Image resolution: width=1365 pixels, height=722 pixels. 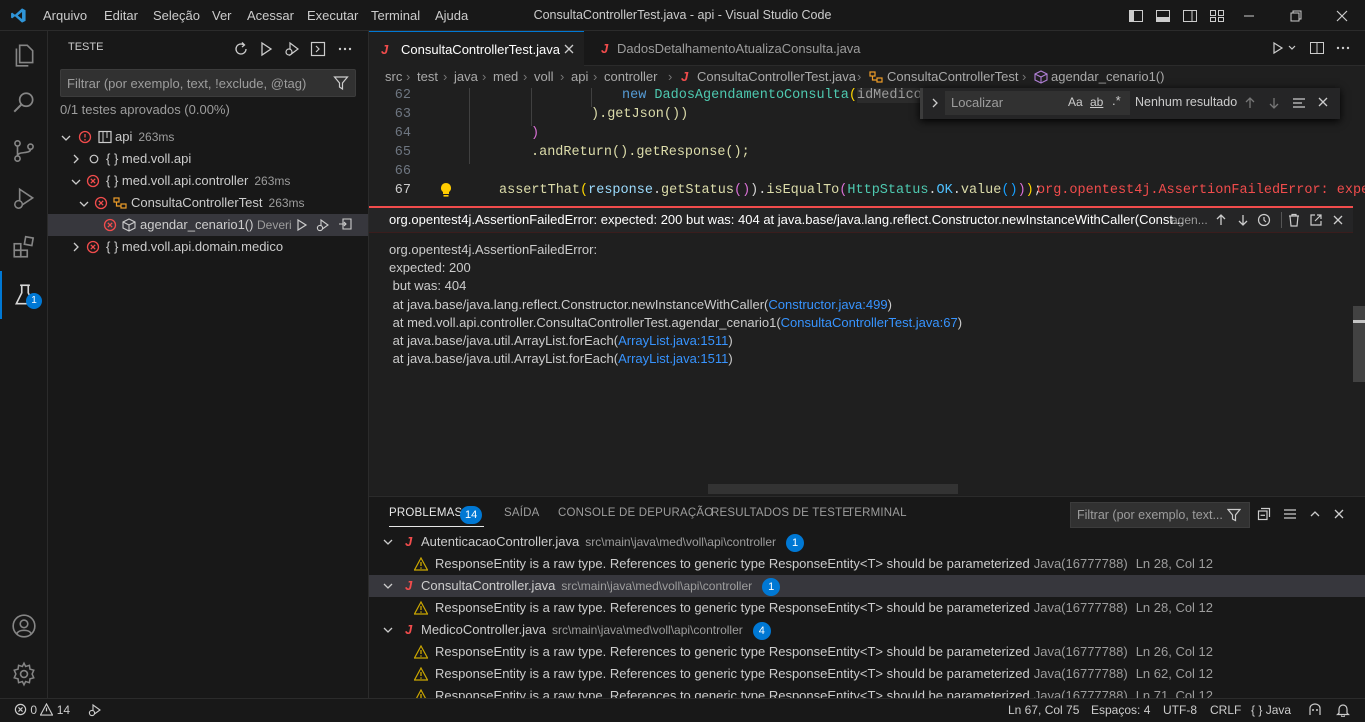 What do you see at coordinates (776, 77) in the screenshot?
I see `breadcrumb-item: ConsultaControllerTest.java` at bounding box center [776, 77].